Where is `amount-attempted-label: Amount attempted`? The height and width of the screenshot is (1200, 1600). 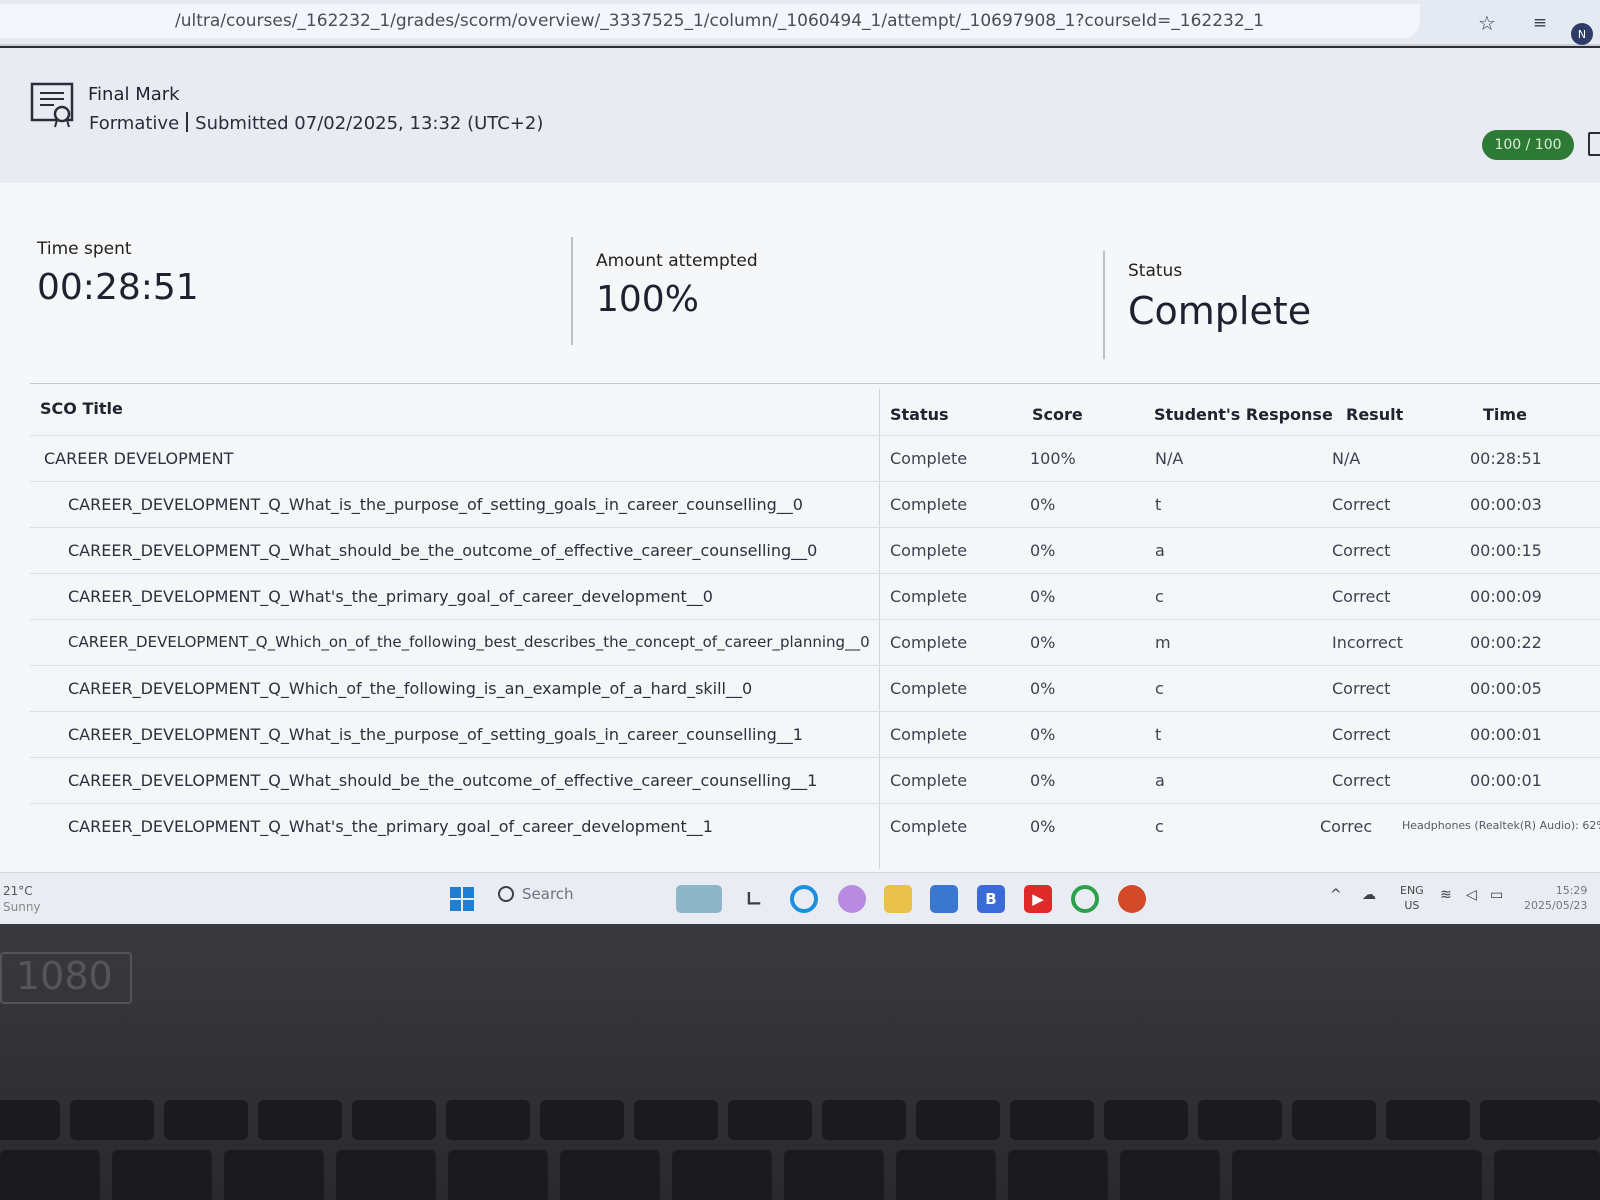
amount-attempted-label: Amount attempted is located at coordinates (677, 261).